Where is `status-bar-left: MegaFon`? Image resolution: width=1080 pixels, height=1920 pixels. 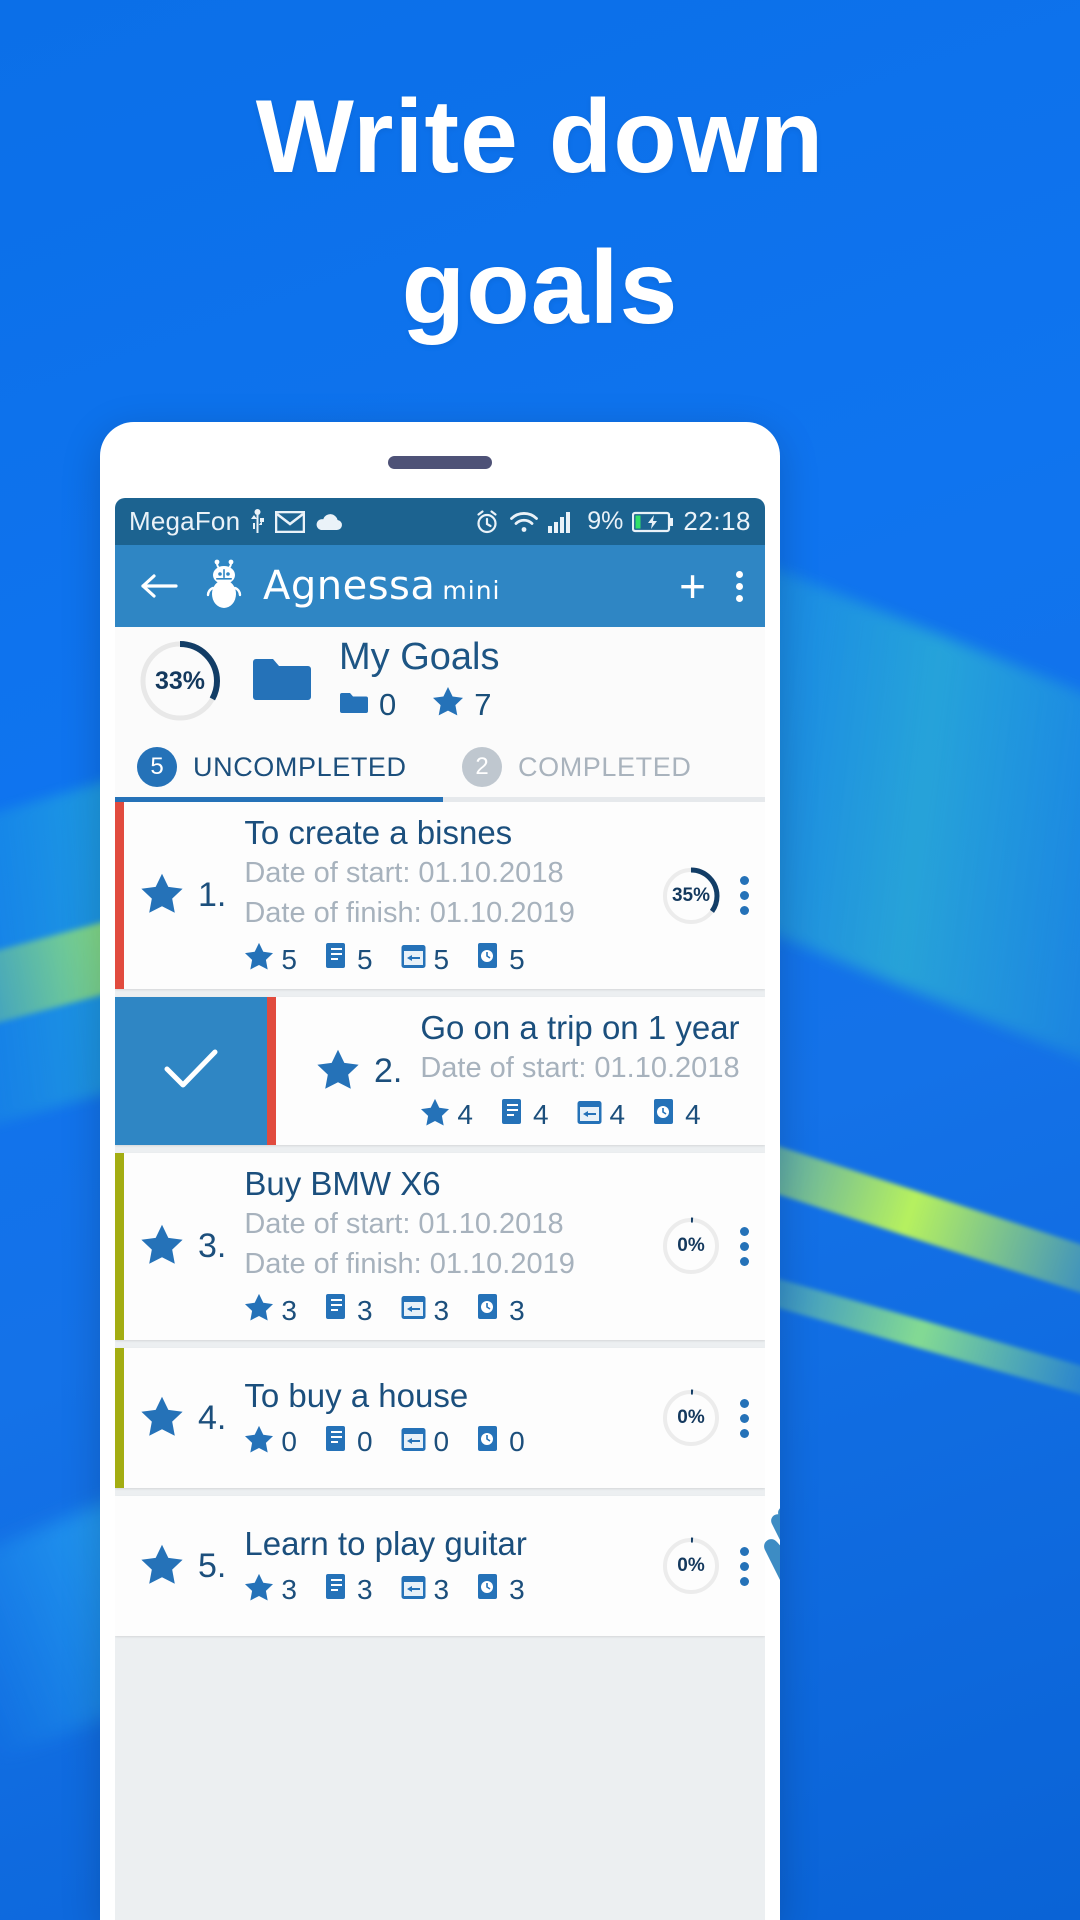
status-bar-left: MegaFon is located at coordinates (236, 521).